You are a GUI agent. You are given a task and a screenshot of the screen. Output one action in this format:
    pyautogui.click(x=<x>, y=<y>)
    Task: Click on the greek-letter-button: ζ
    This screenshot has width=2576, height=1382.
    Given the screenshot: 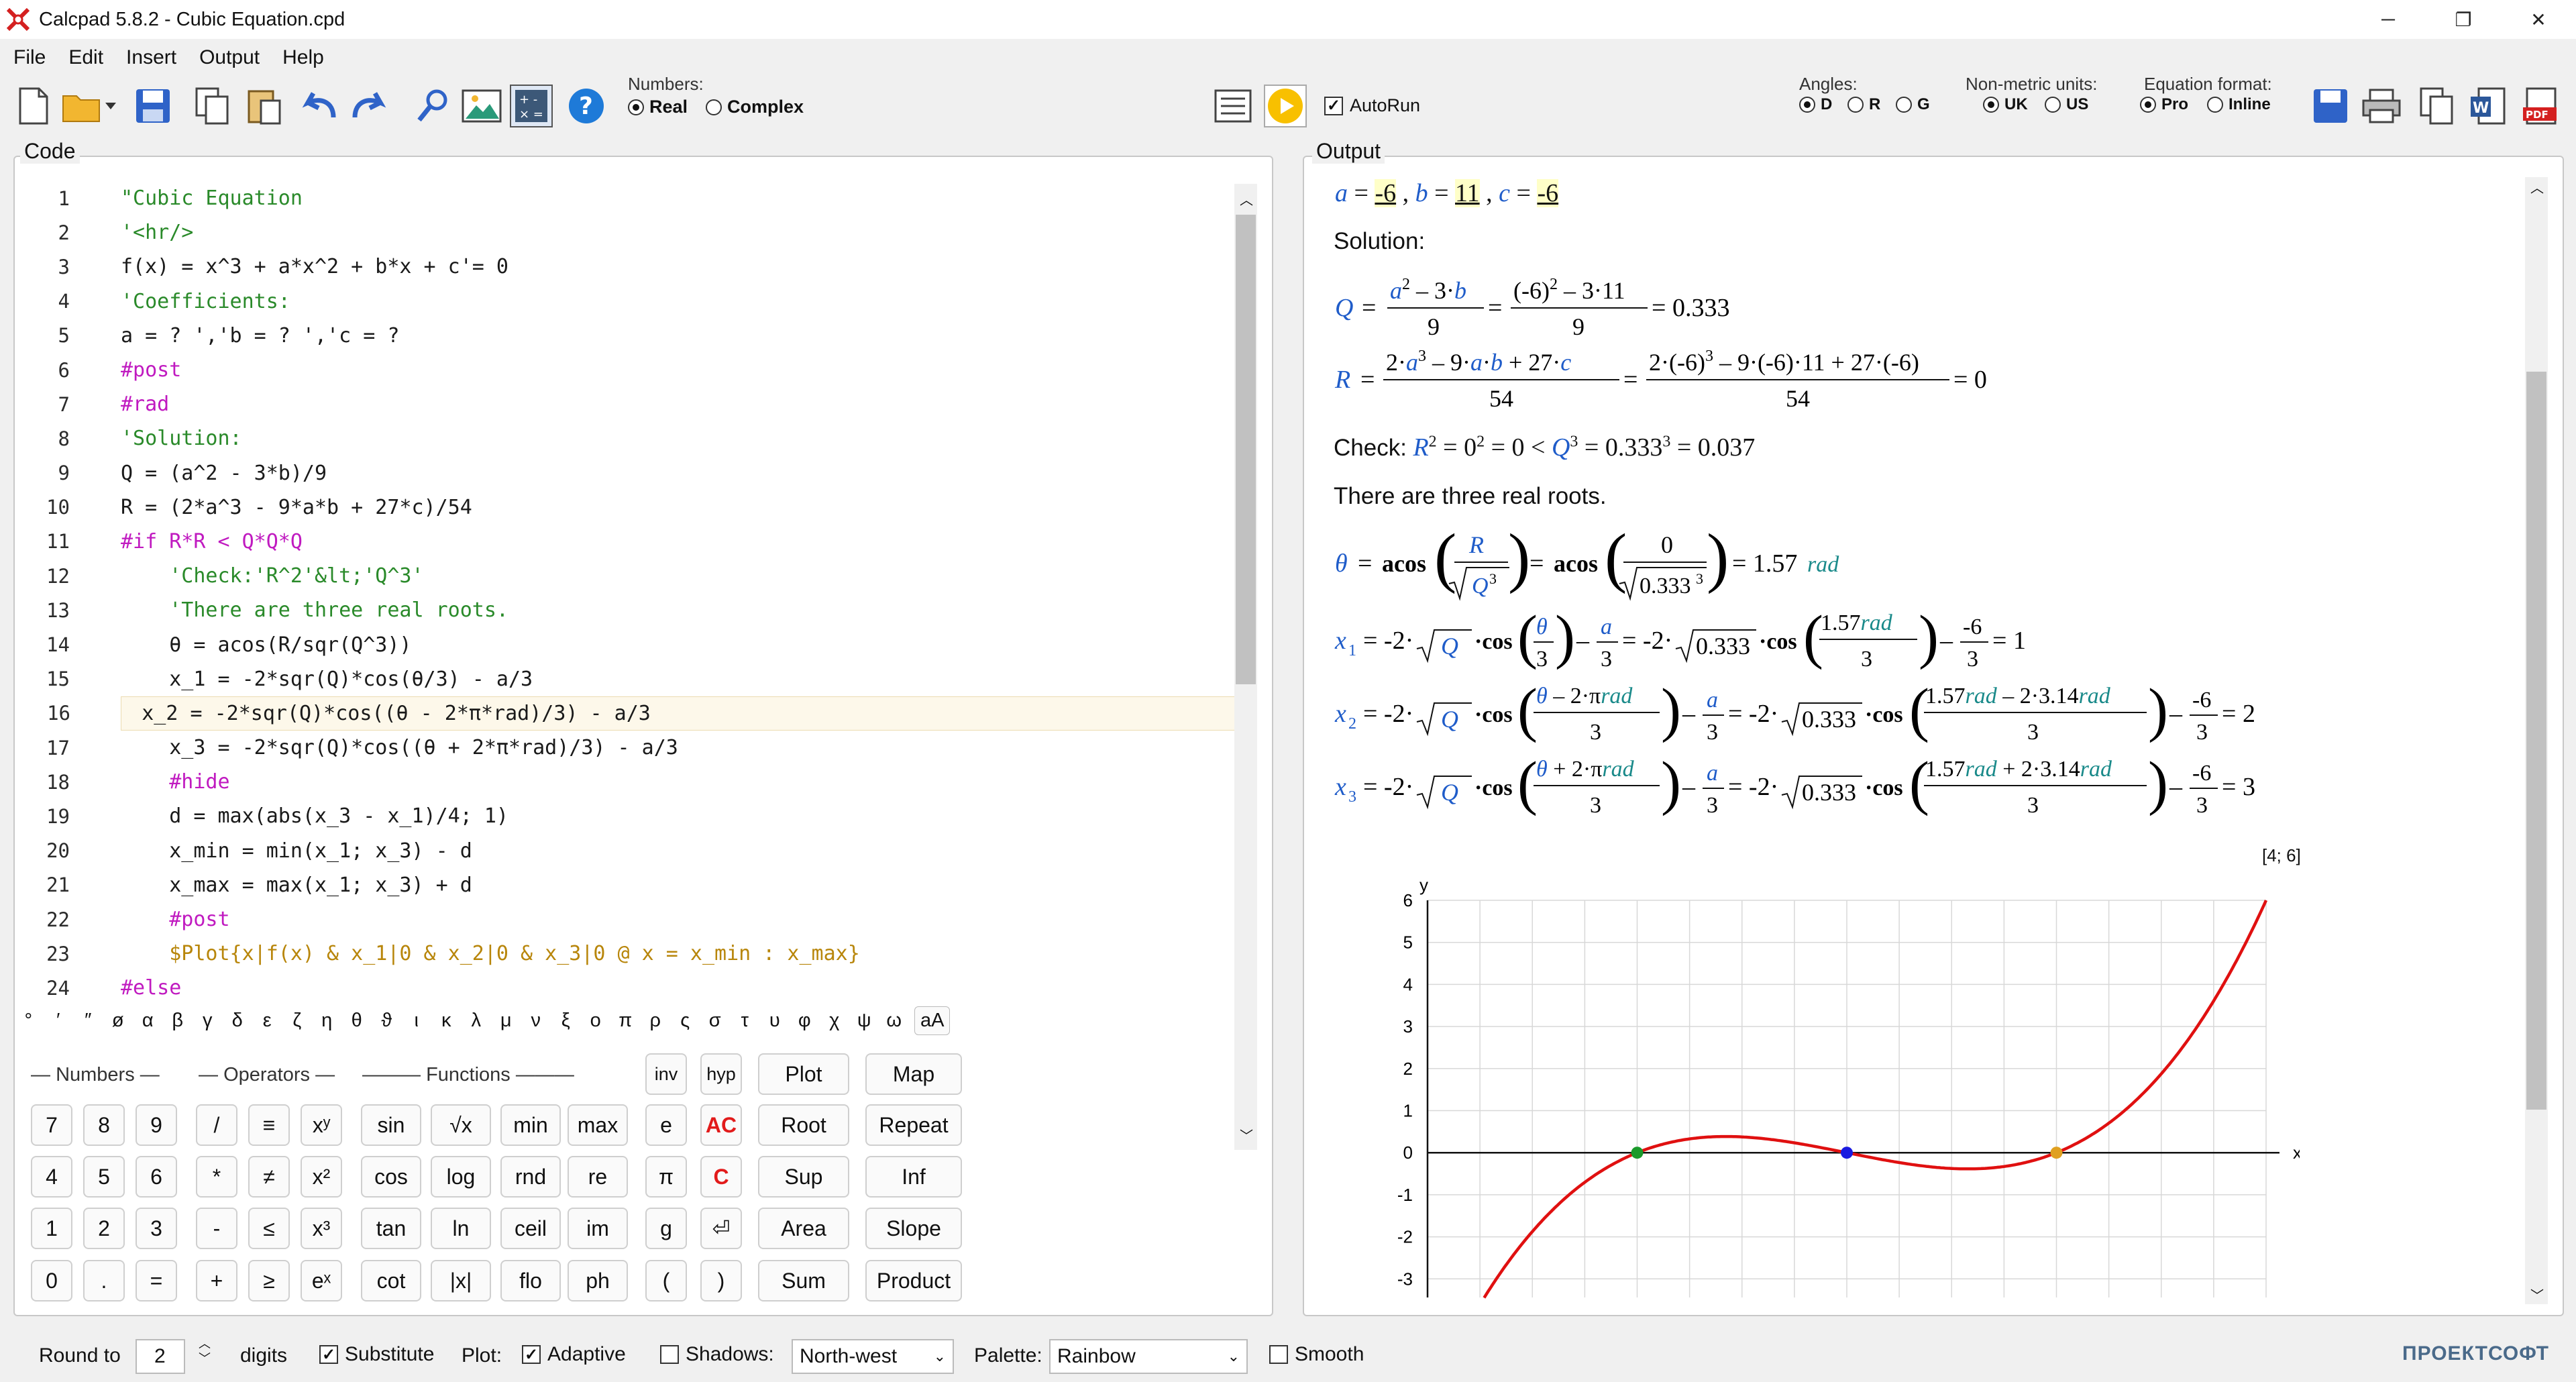 What is the action you would take?
    pyautogui.click(x=297, y=1021)
    